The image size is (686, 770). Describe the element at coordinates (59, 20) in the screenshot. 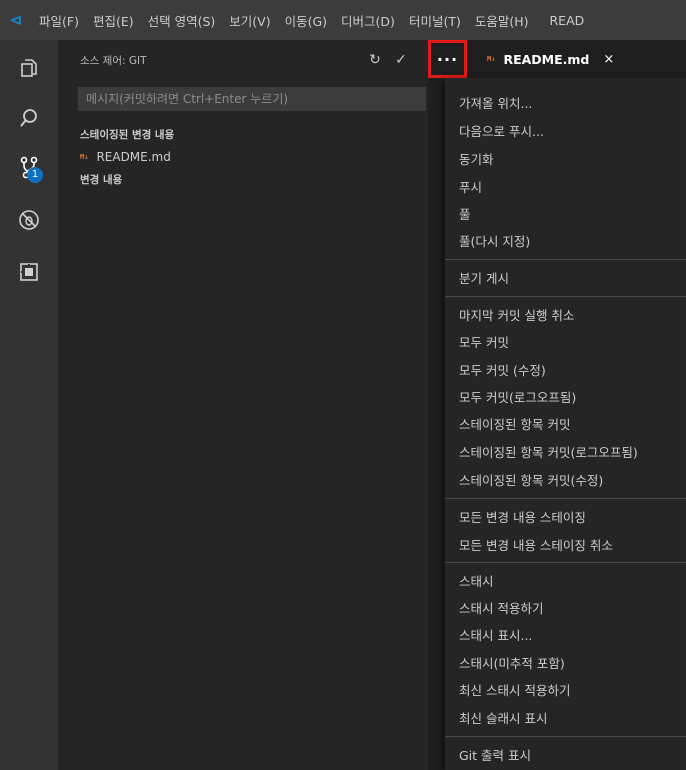

I see `menu-file: 파일(F)` at that location.